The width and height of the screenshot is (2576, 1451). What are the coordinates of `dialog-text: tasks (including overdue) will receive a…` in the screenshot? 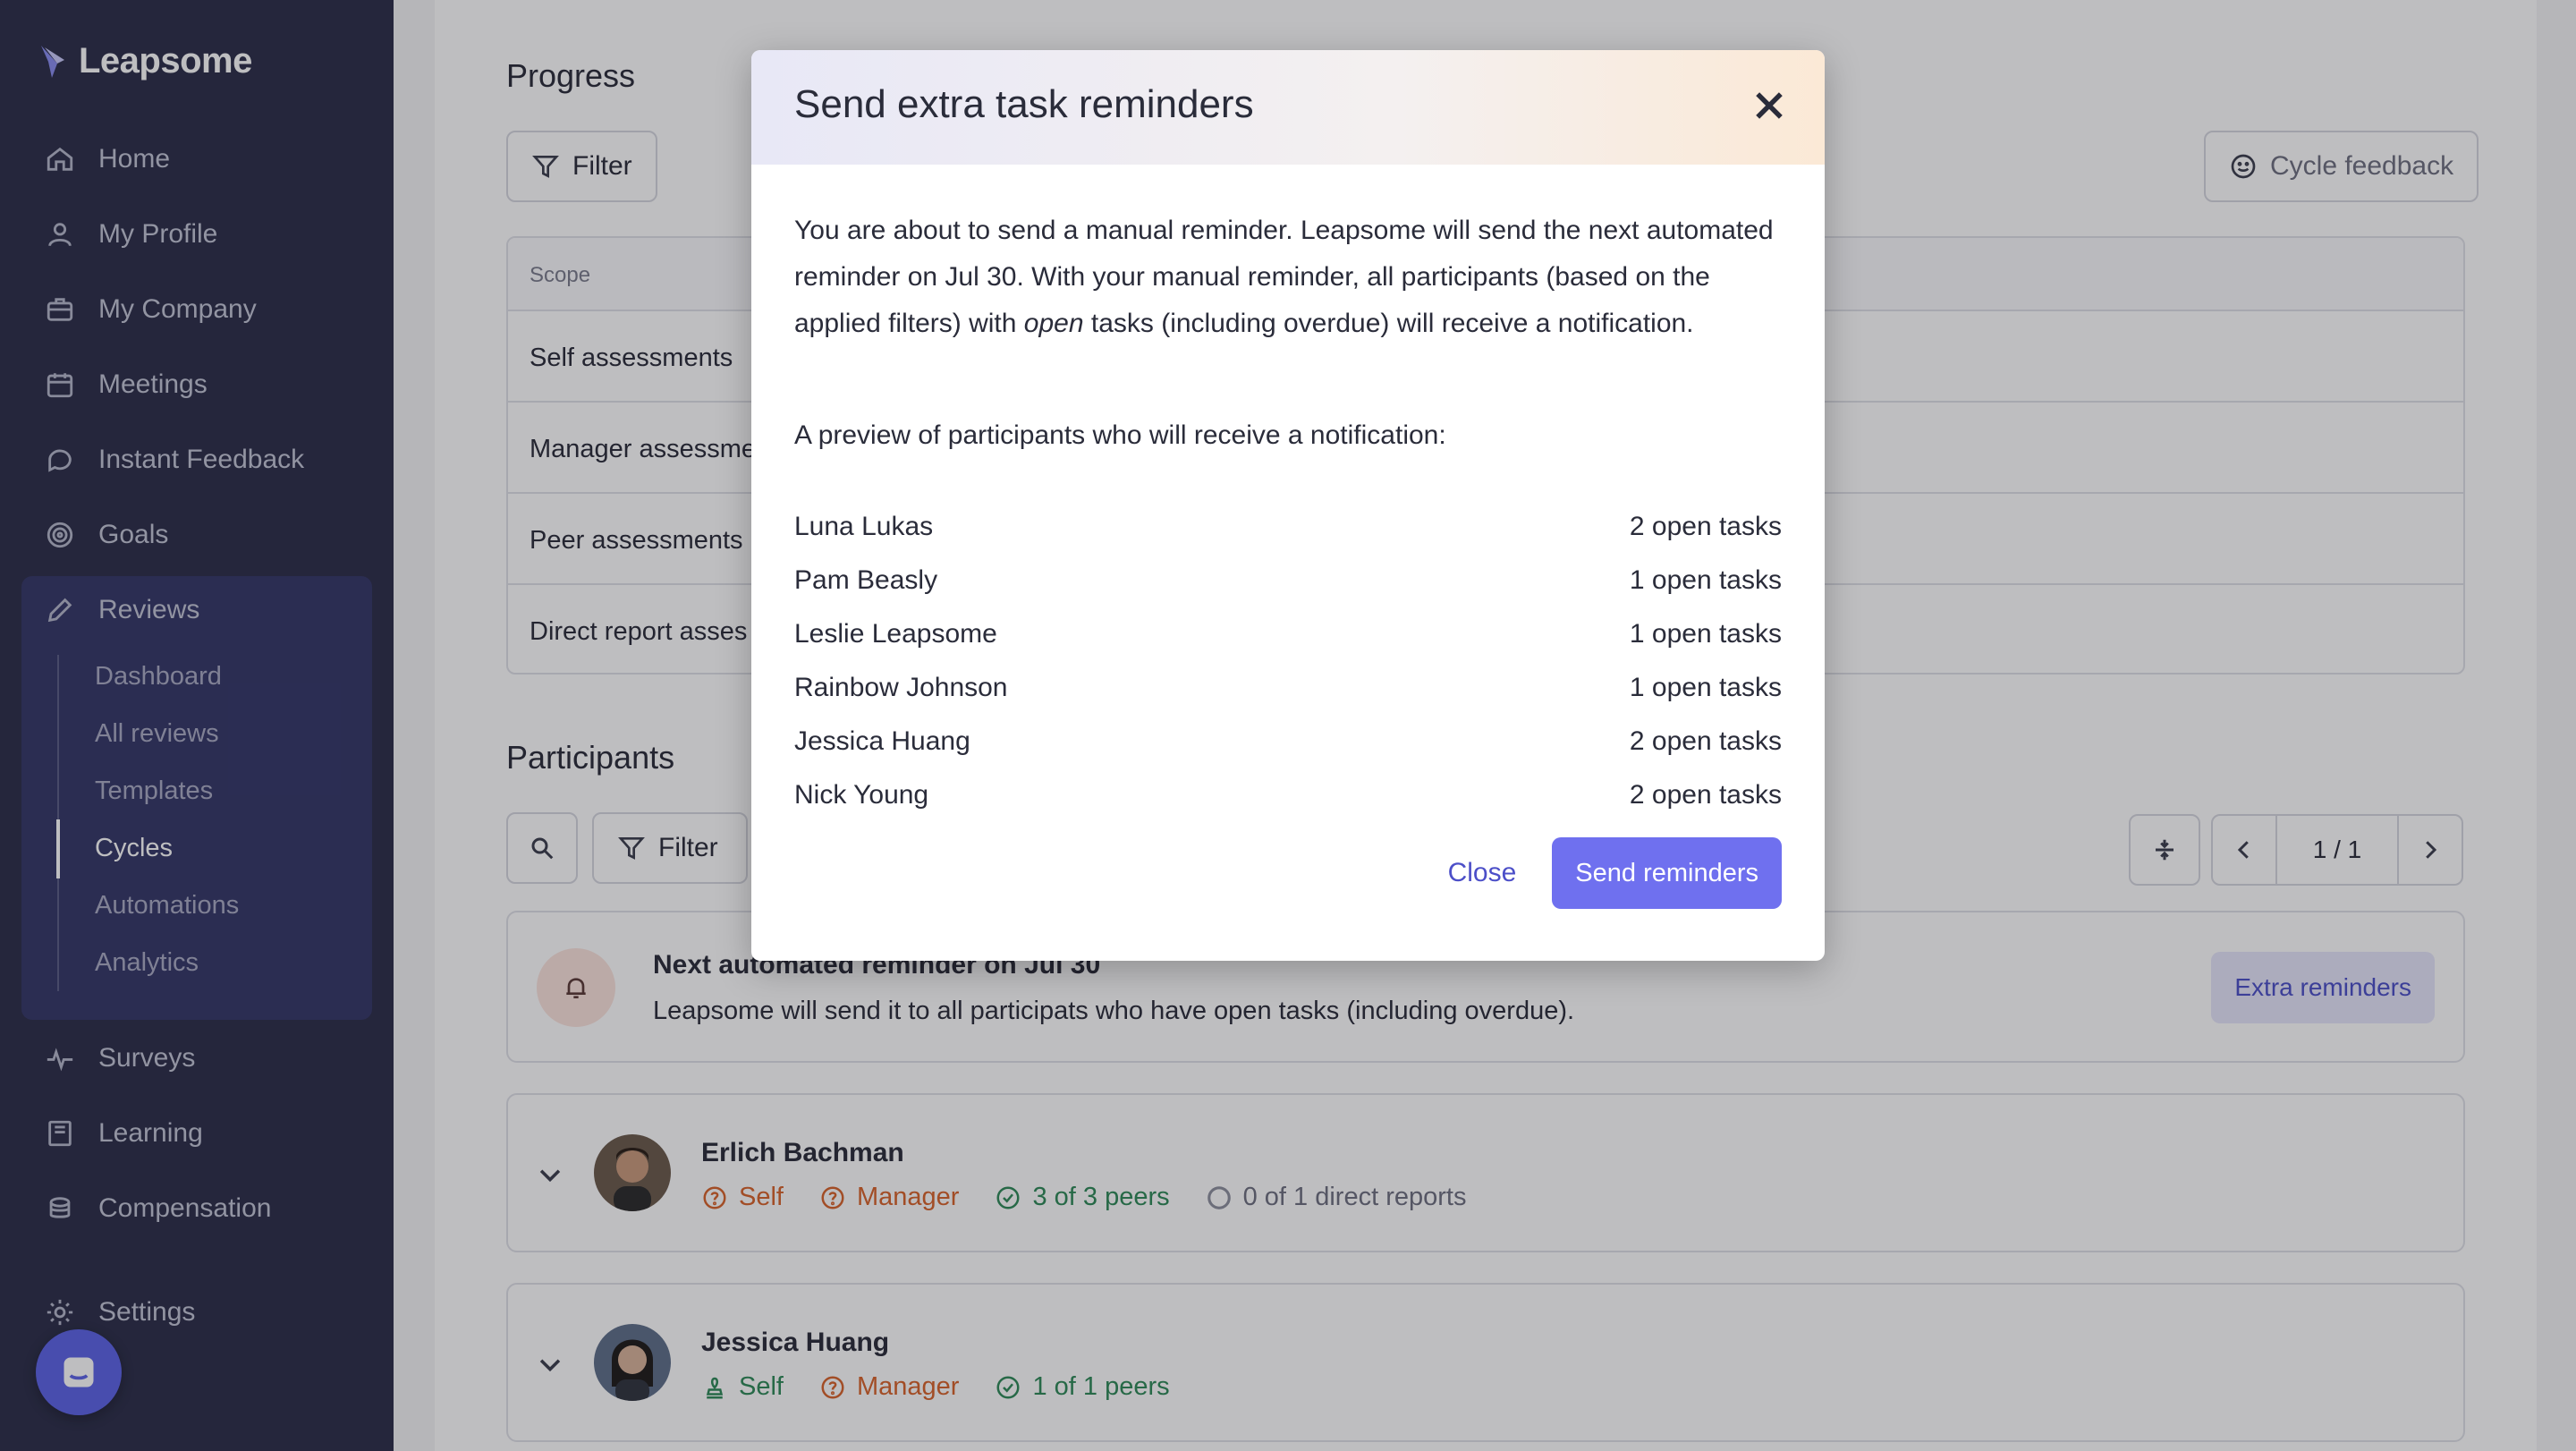 It's located at (1388, 323).